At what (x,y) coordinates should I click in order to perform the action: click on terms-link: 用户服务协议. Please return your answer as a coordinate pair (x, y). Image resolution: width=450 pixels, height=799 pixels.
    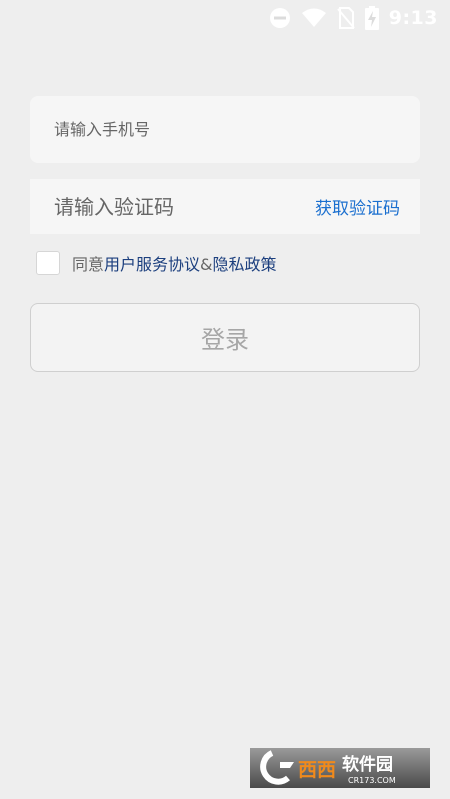
    Looking at the image, I should click on (152, 264).